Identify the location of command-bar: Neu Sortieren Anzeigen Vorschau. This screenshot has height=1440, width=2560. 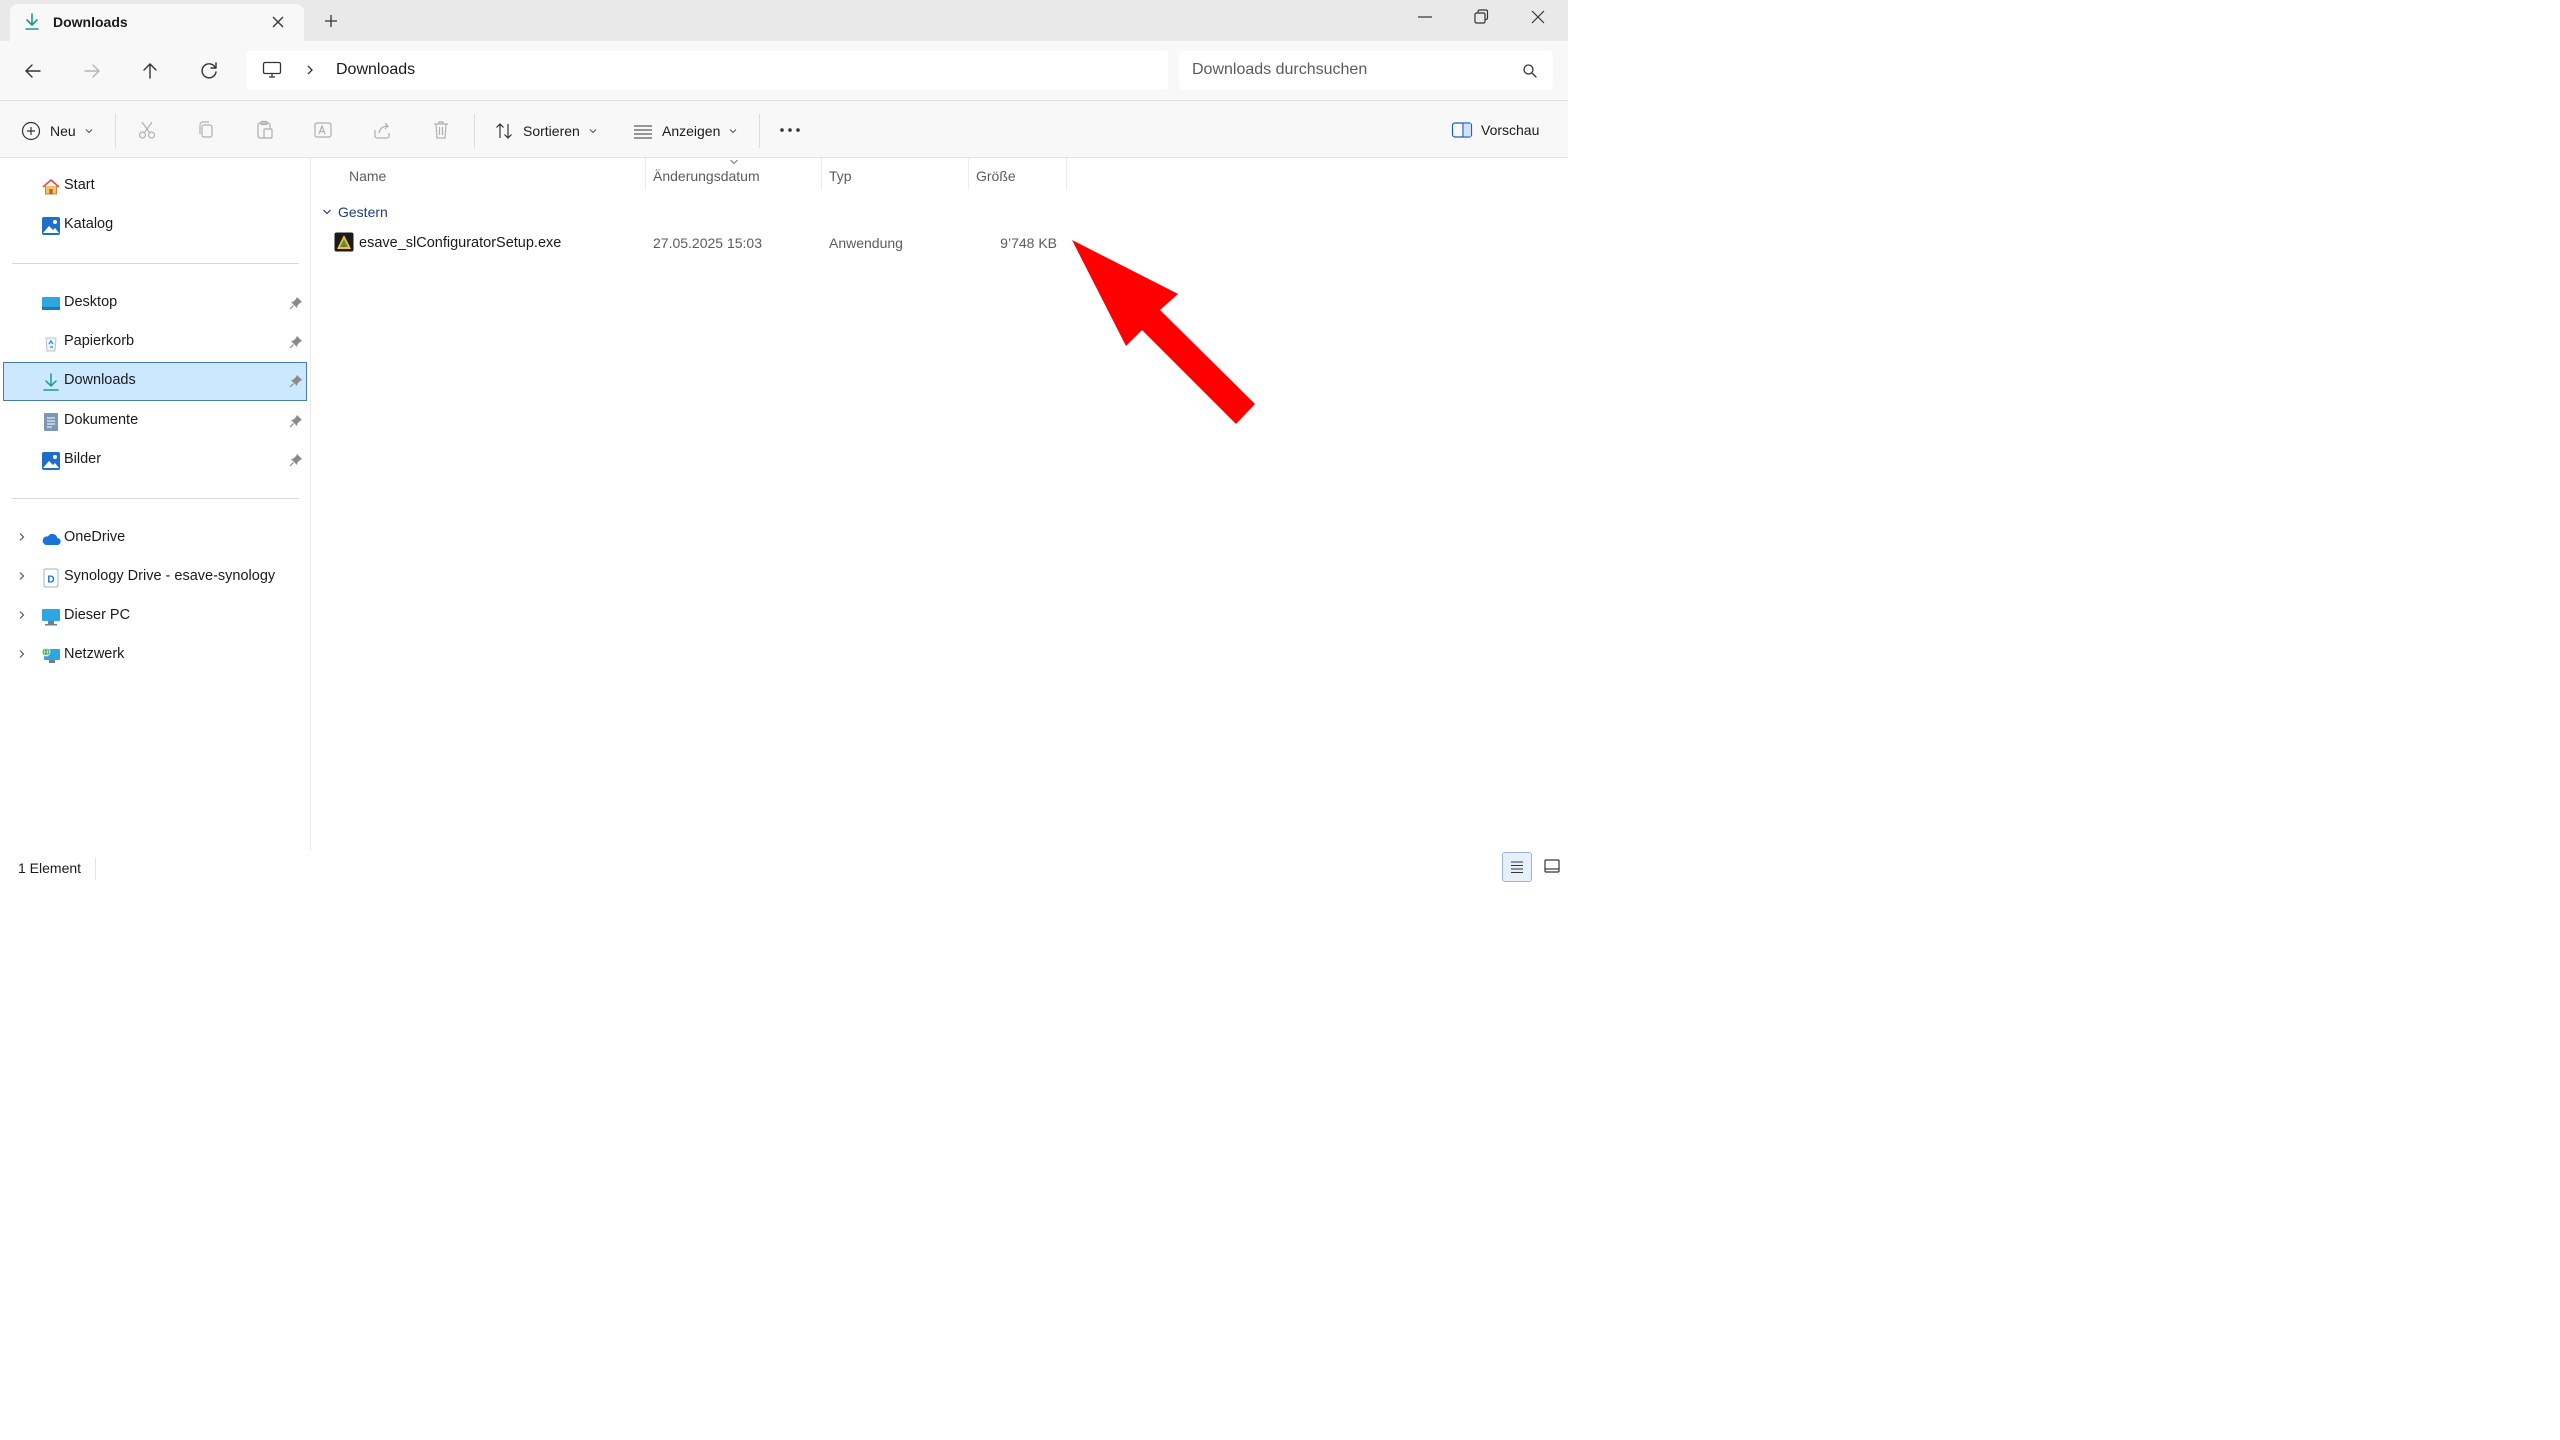
(784, 129).